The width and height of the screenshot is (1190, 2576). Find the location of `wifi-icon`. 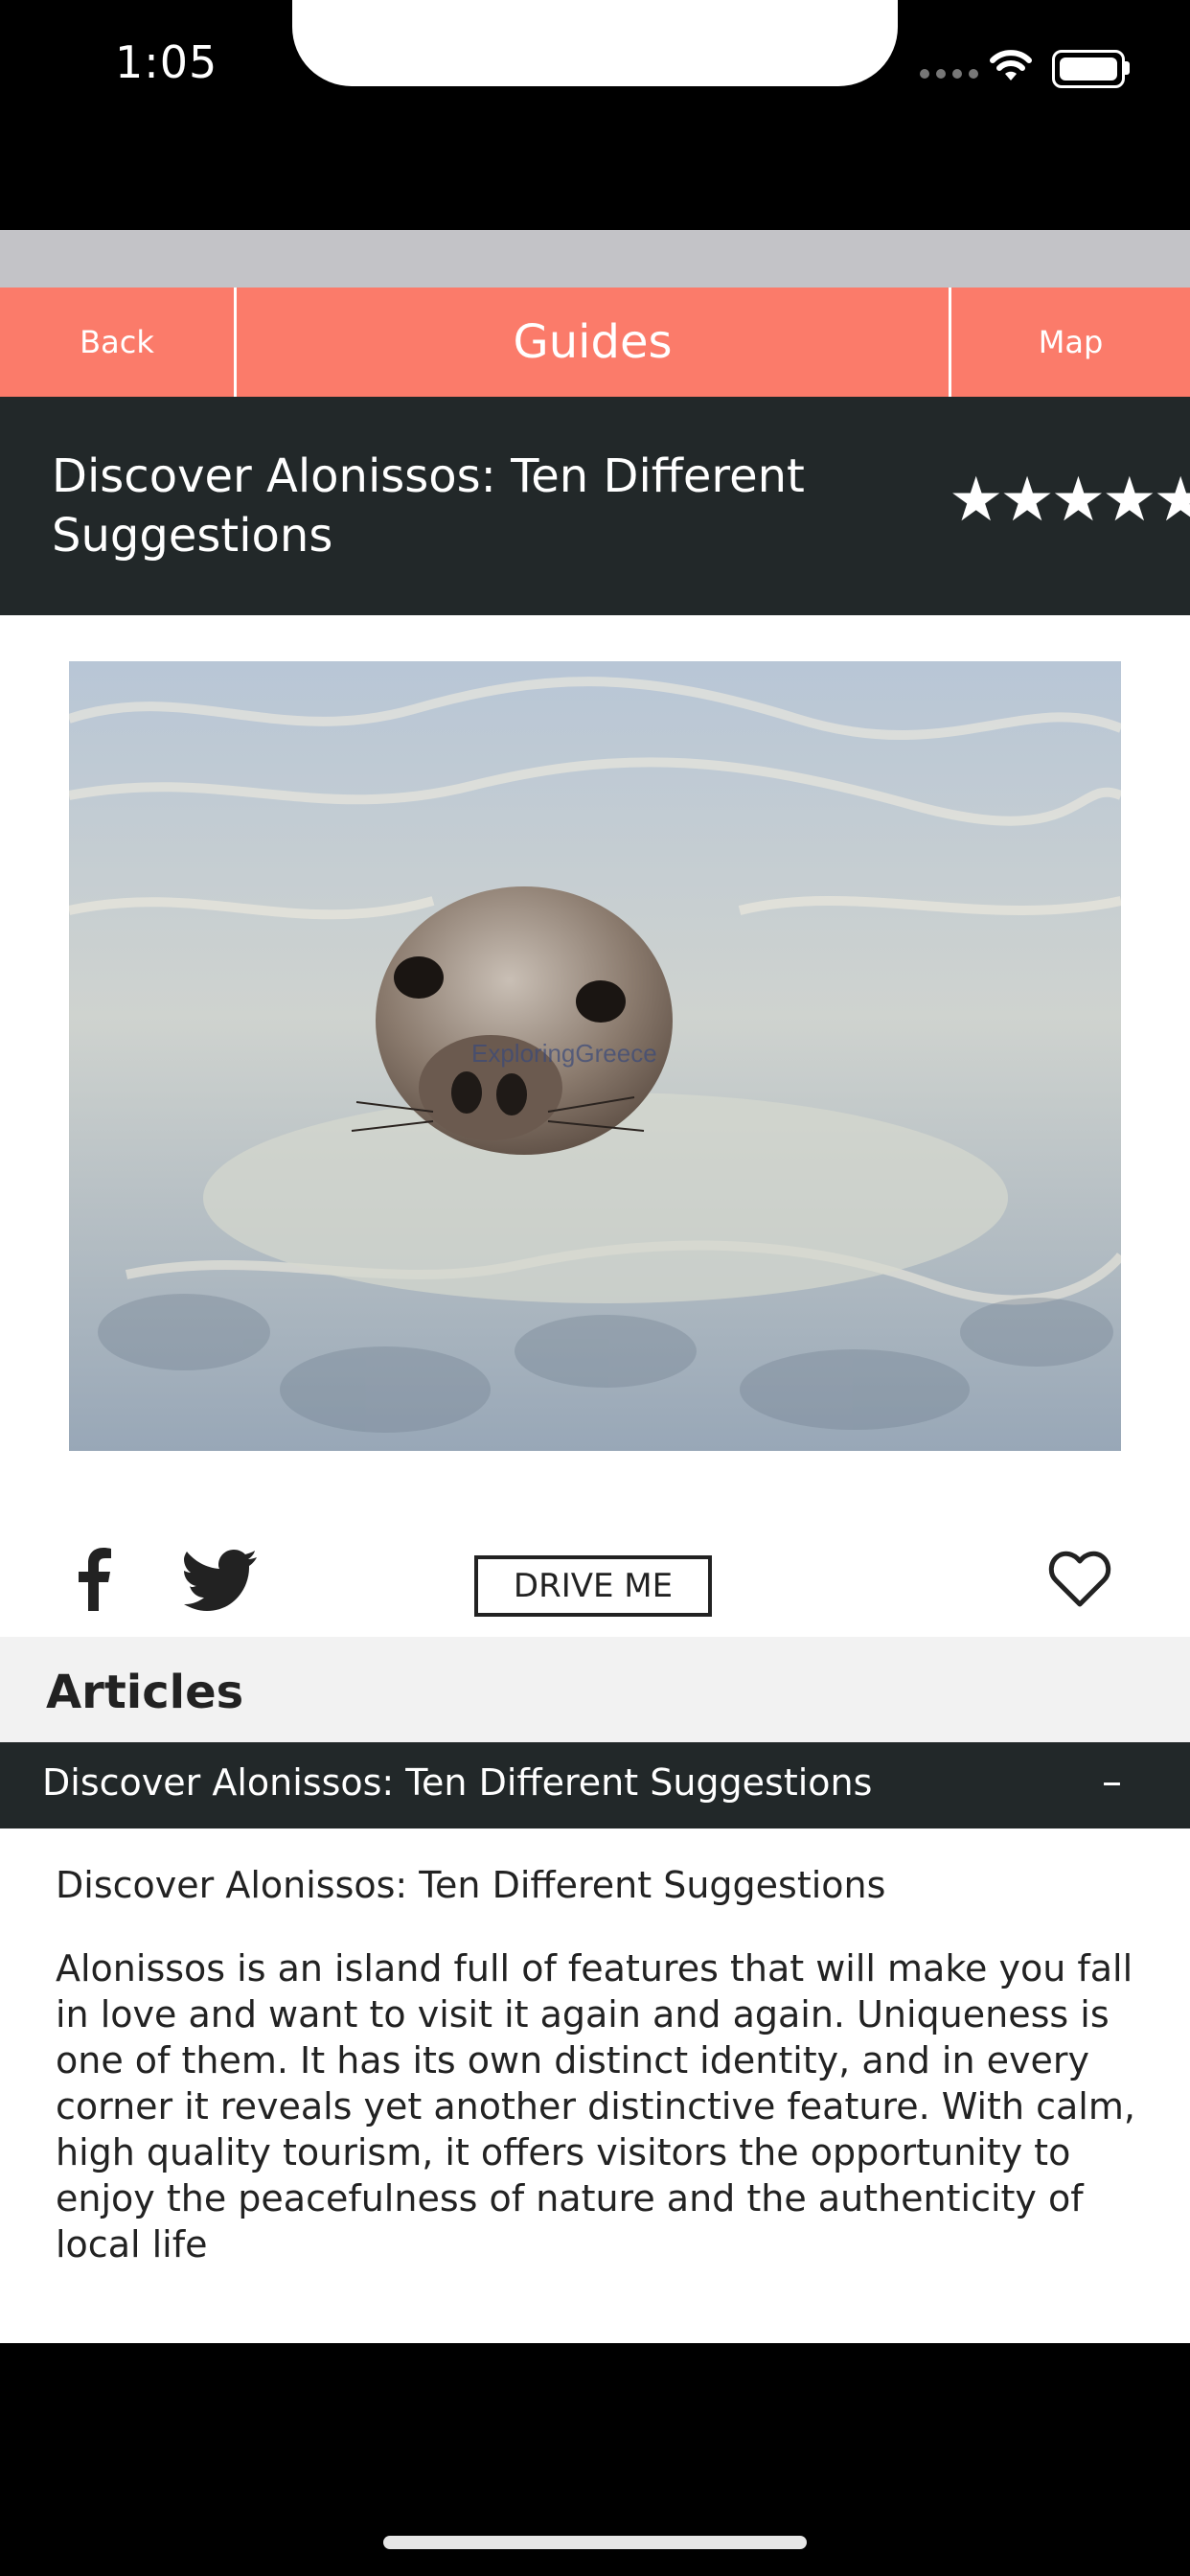

wifi-icon is located at coordinates (1011, 65).